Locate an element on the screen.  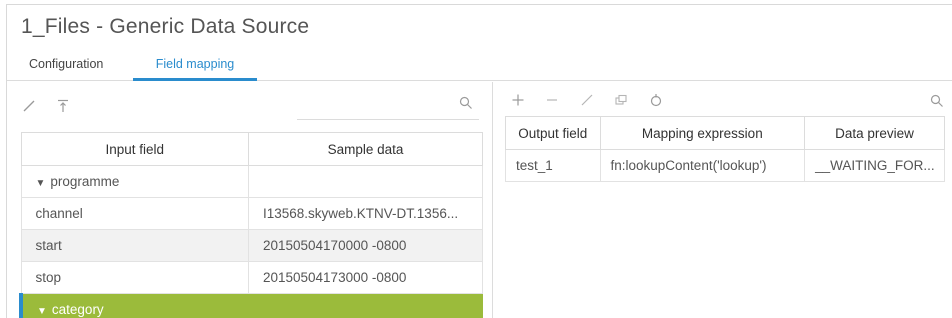
refresh-icon is located at coordinates (656, 100).